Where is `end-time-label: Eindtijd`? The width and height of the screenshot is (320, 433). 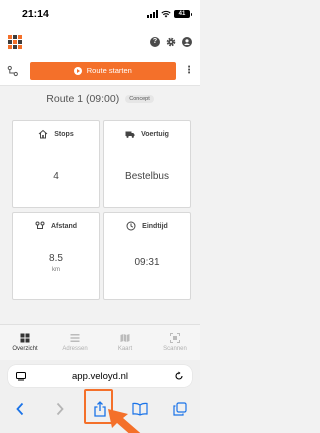
end-time-label: Eindtijd is located at coordinates (155, 226).